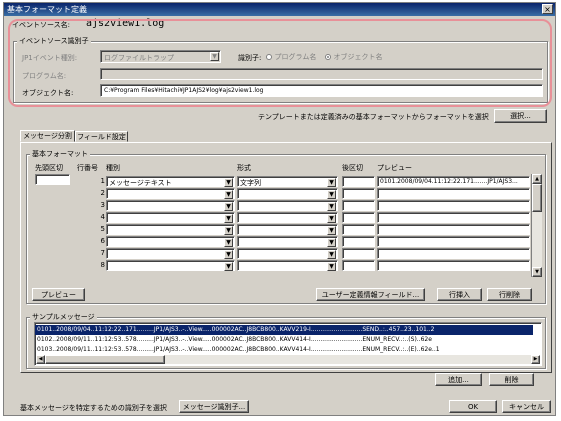 The width and height of the screenshot is (561, 421). I want to click on row-number: 7, so click(102, 253).